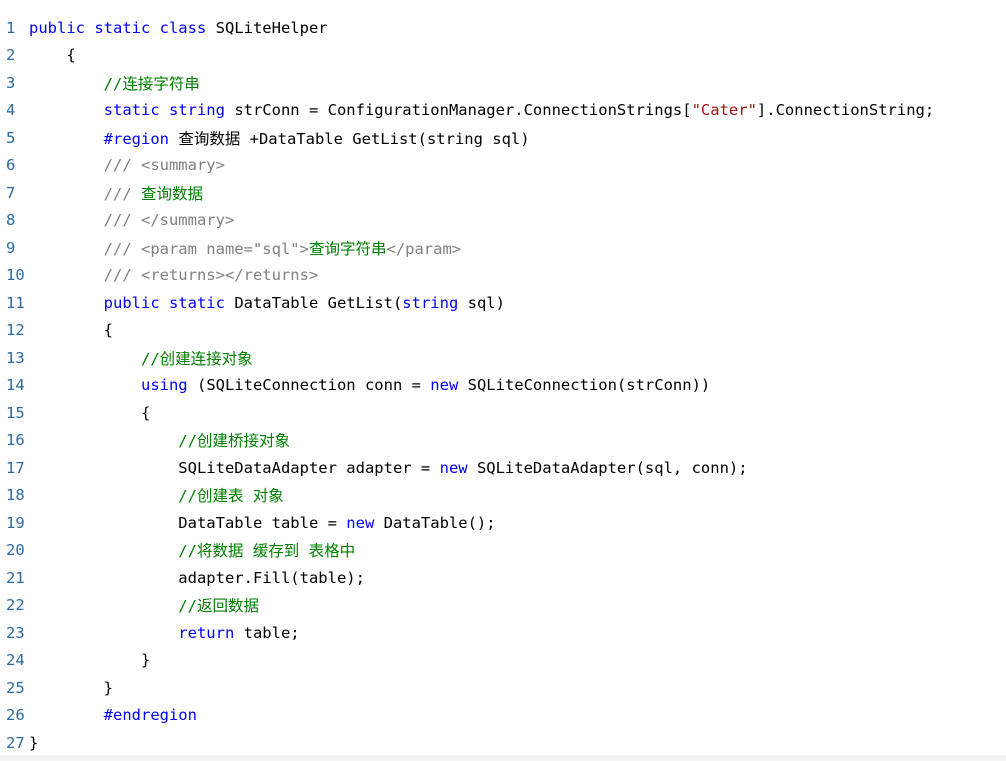 This screenshot has width=1006, height=761. I want to click on line-number: 13, so click(15, 357).